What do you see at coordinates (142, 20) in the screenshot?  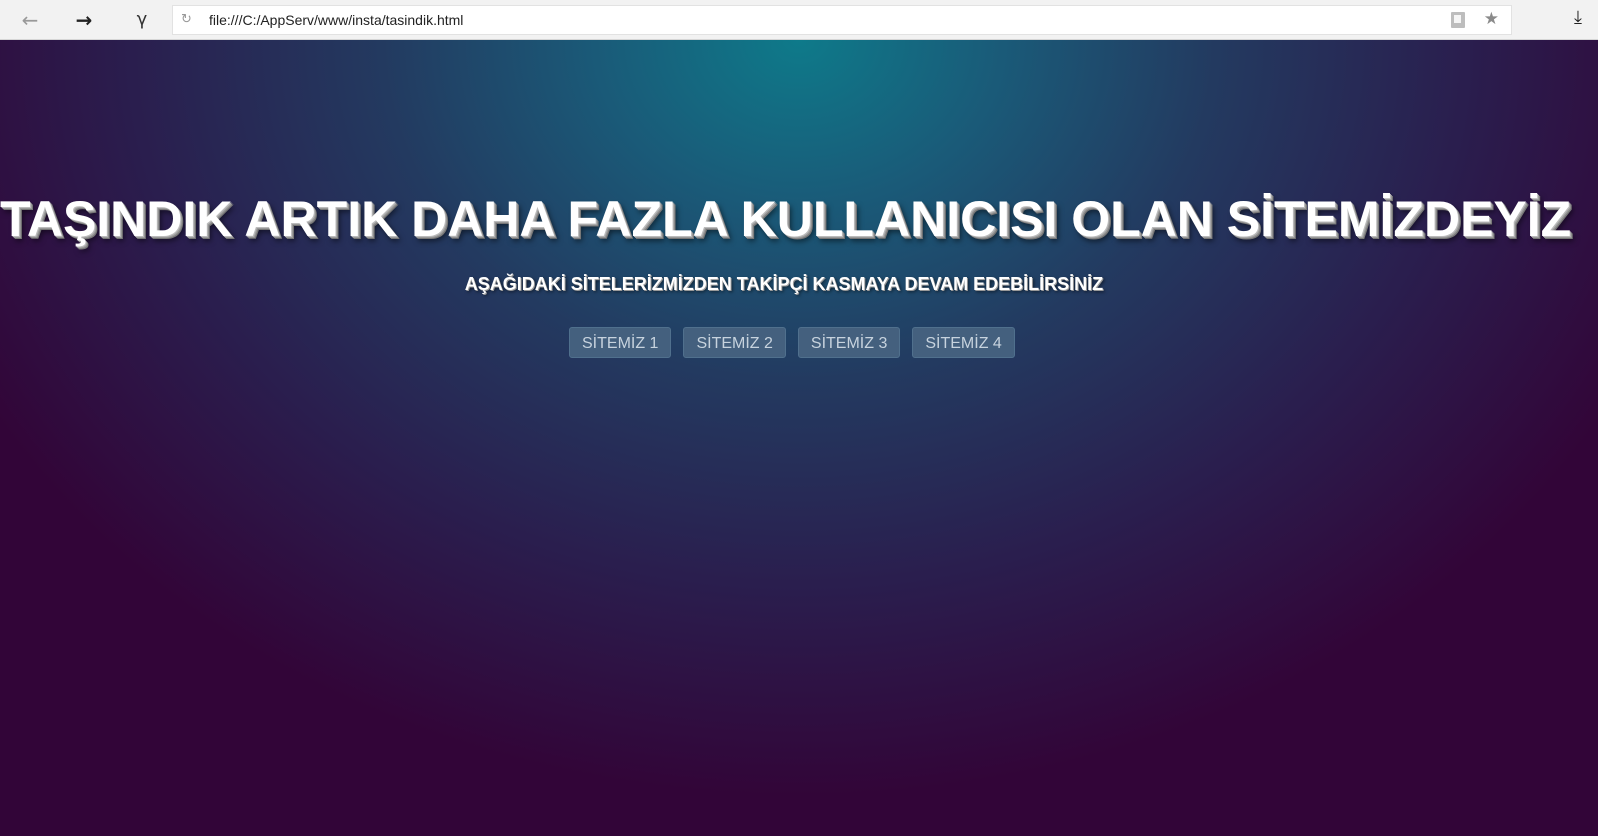 I see `gamma-icon: γ` at bounding box center [142, 20].